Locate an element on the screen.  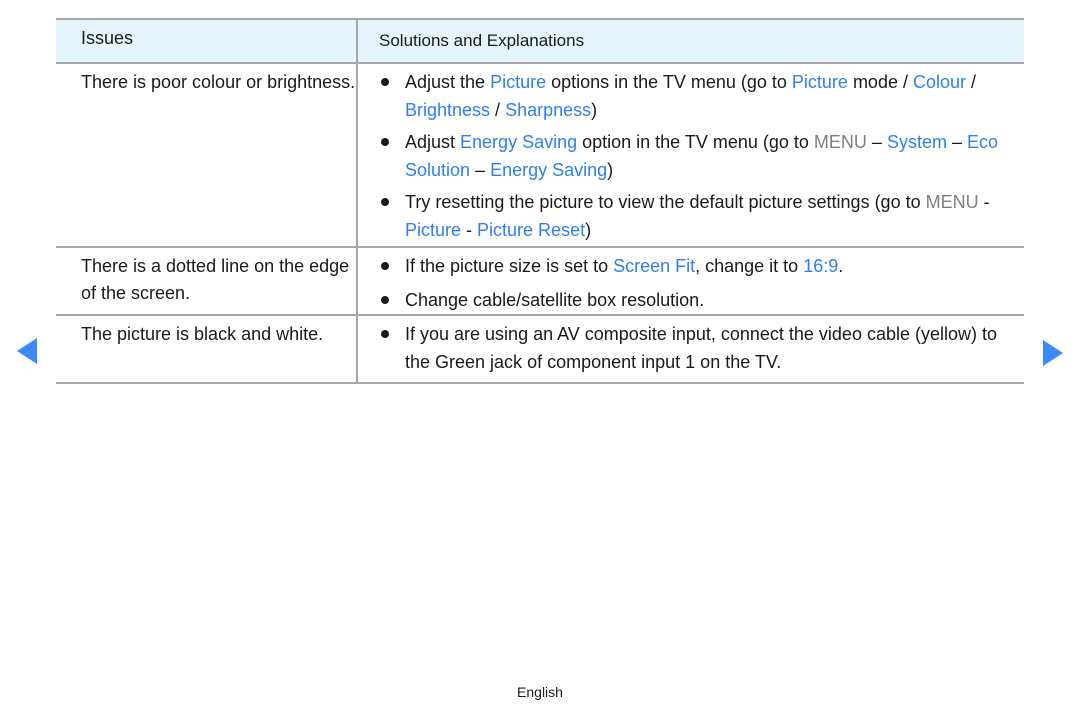
menu-path-link: Screen Fit is located at coordinates (654, 266).